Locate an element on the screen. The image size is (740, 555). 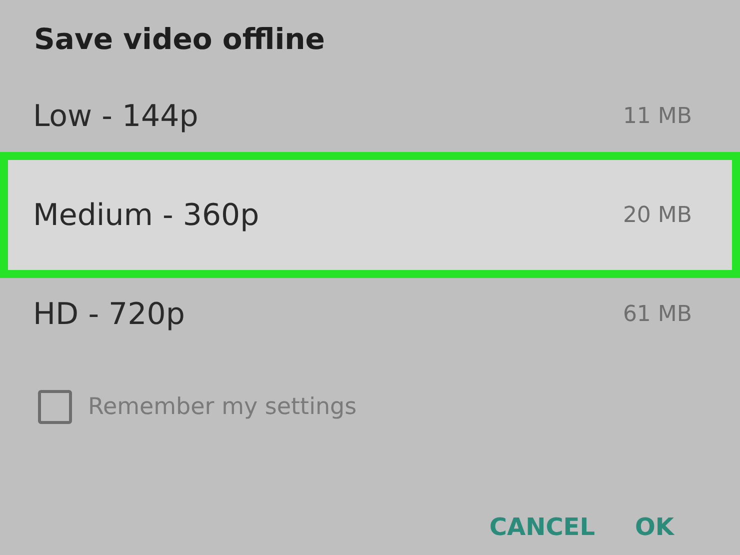
file-size: 20 MB is located at coordinates (657, 216).